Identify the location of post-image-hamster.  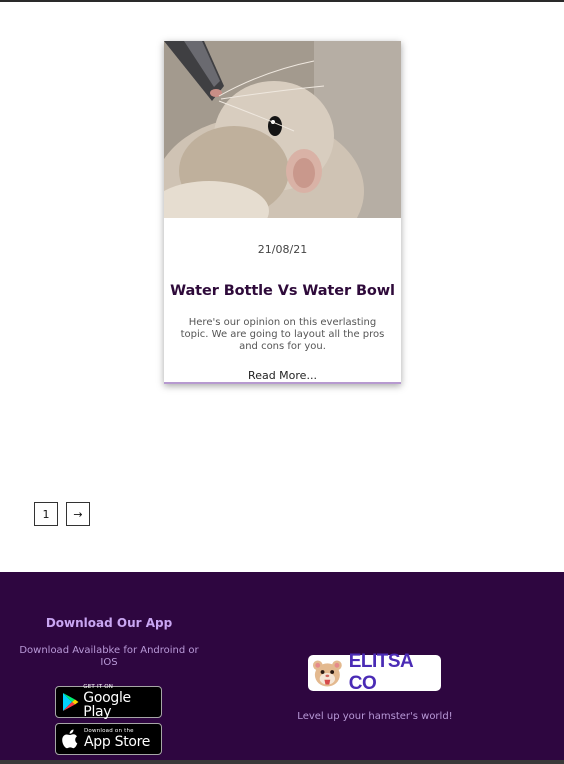
(282, 129).